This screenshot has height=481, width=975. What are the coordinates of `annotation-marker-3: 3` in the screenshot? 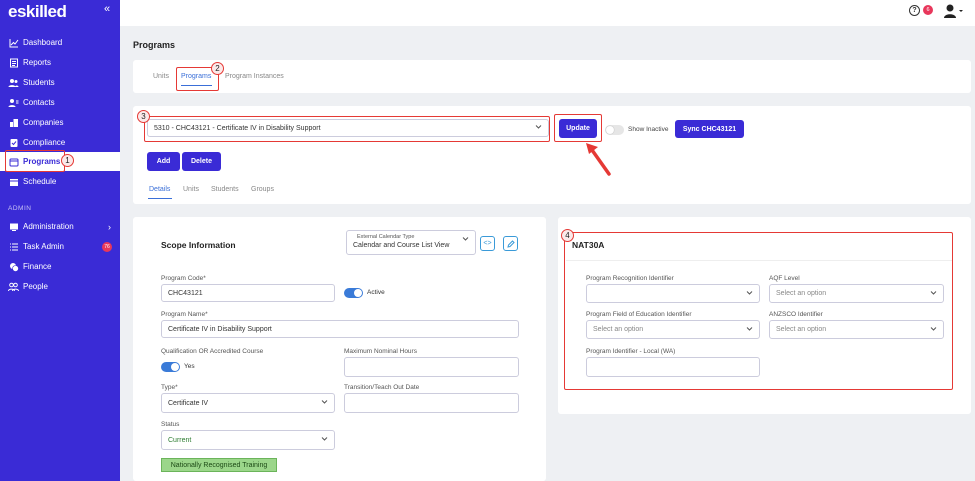 It's located at (143, 116).